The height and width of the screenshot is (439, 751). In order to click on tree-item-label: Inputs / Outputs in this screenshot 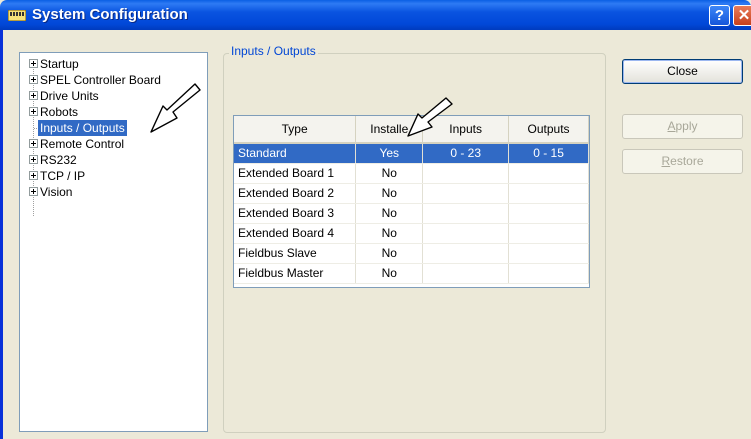, I will do `click(82, 128)`.